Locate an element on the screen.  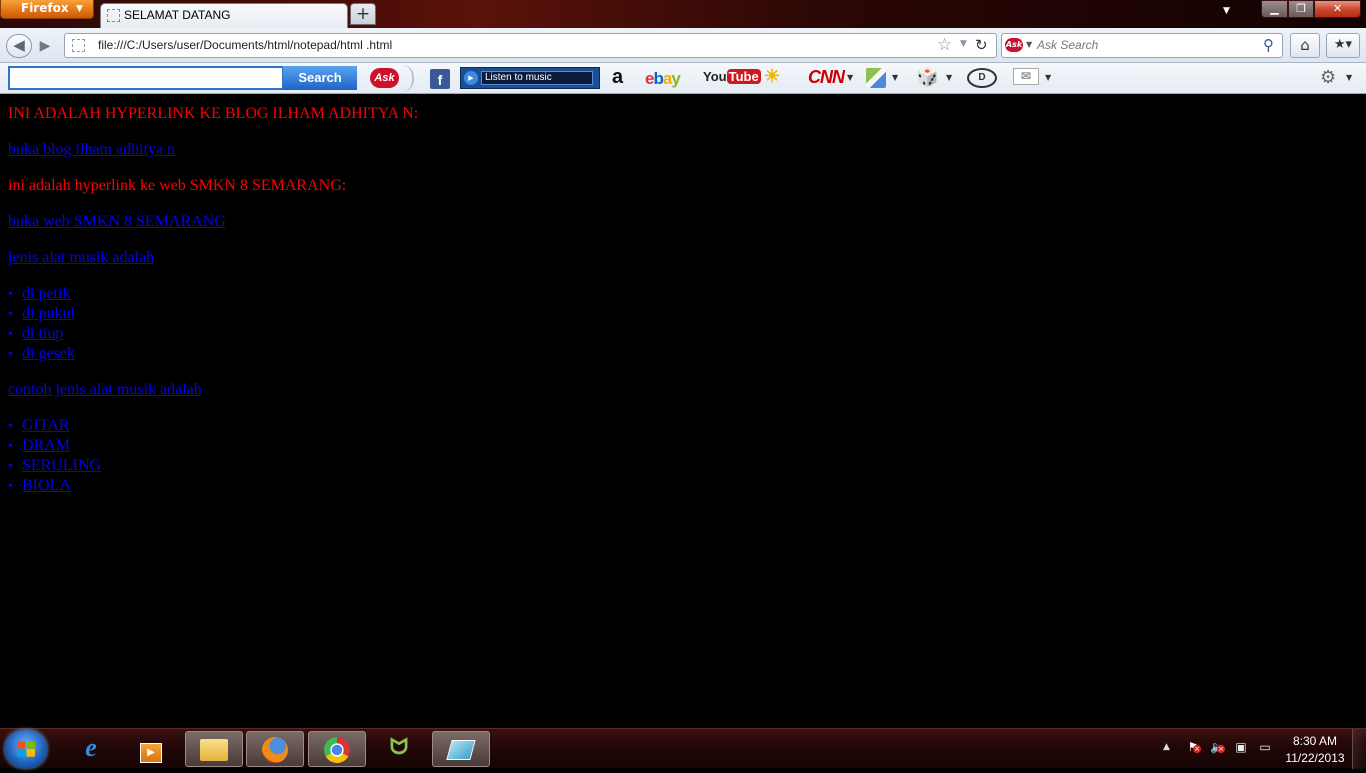
tab-selamat-datang: SELAMAT DATANG is located at coordinates (224, 15).